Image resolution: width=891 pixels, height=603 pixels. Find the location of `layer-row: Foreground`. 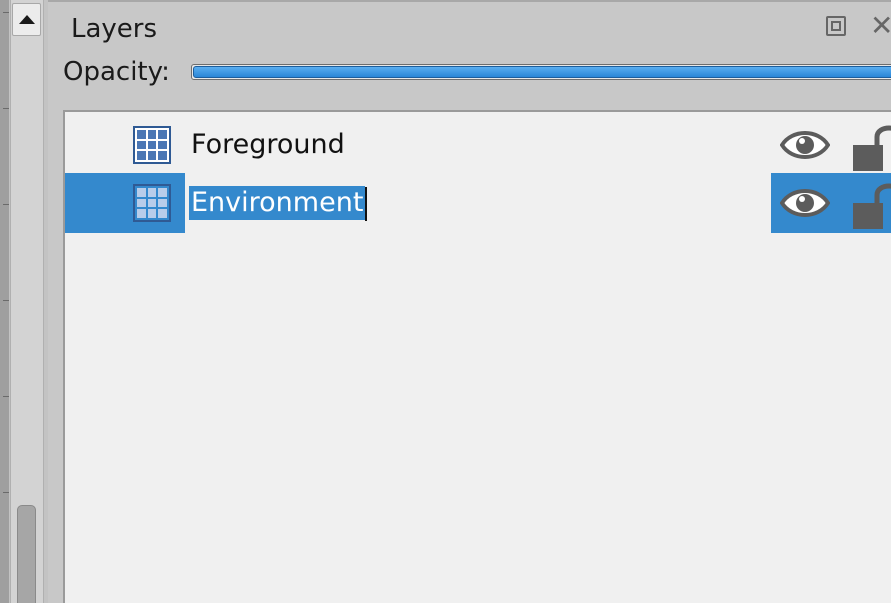

layer-row: Foreground is located at coordinates (478, 145).